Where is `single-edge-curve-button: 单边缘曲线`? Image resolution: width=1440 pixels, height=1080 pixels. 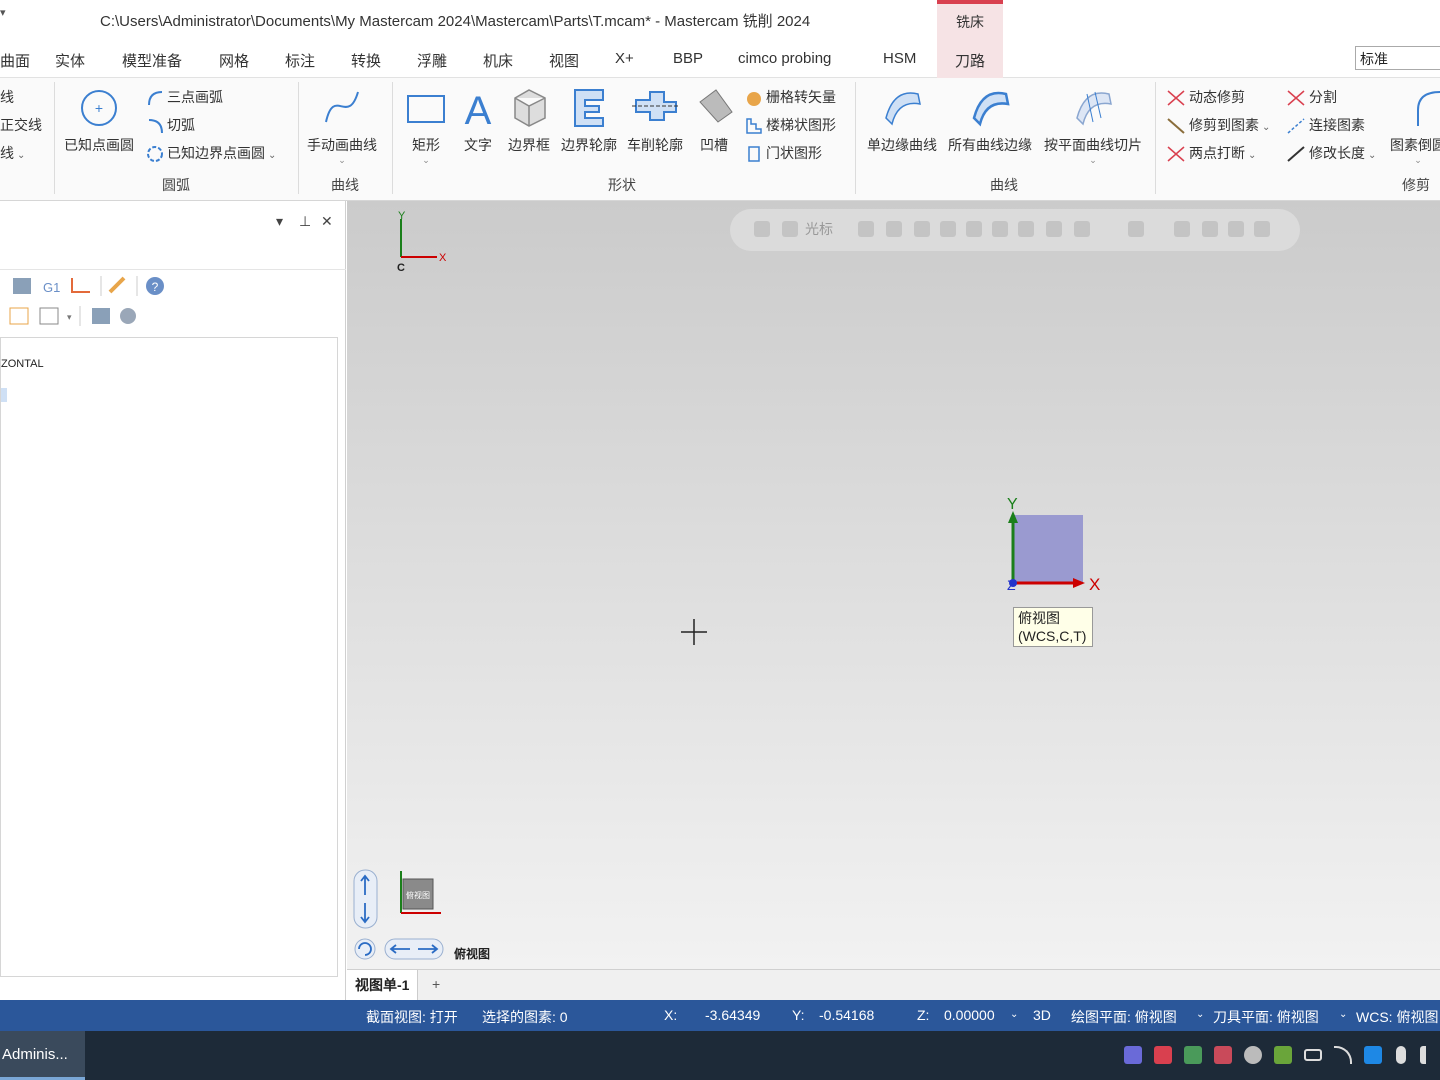 single-edge-curve-button: 单边缘曲线 is located at coordinates (902, 118).